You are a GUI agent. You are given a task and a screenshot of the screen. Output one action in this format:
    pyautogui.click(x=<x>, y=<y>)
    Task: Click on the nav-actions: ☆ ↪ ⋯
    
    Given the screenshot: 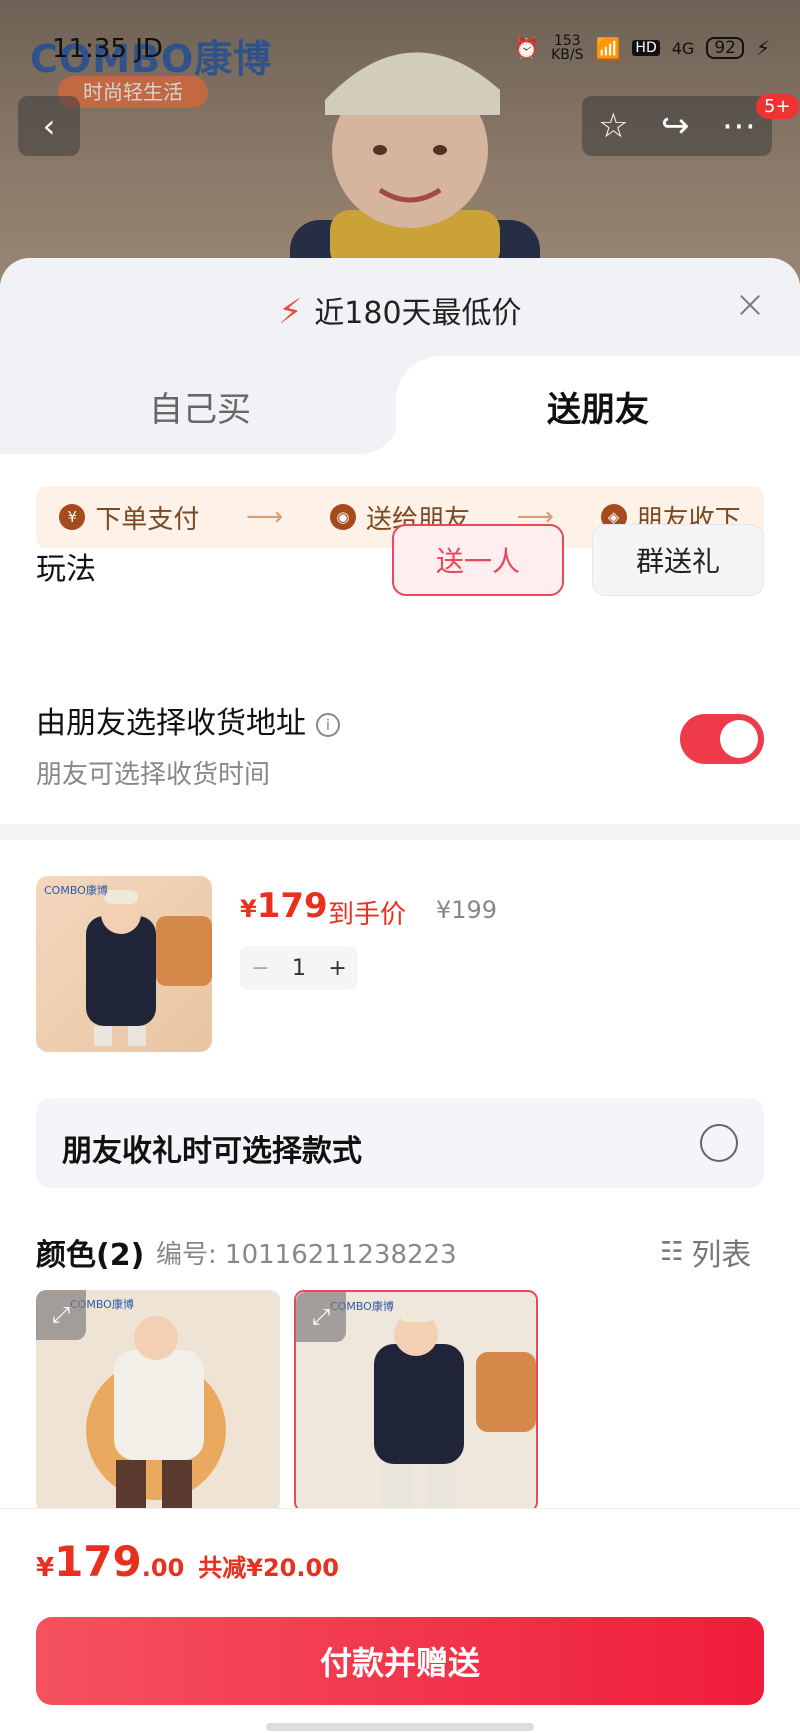 What is the action you would take?
    pyautogui.click(x=677, y=126)
    